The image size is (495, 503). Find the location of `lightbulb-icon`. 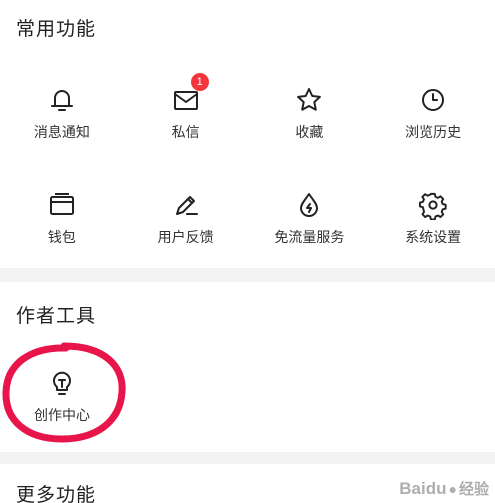

lightbulb-icon is located at coordinates (62, 383).